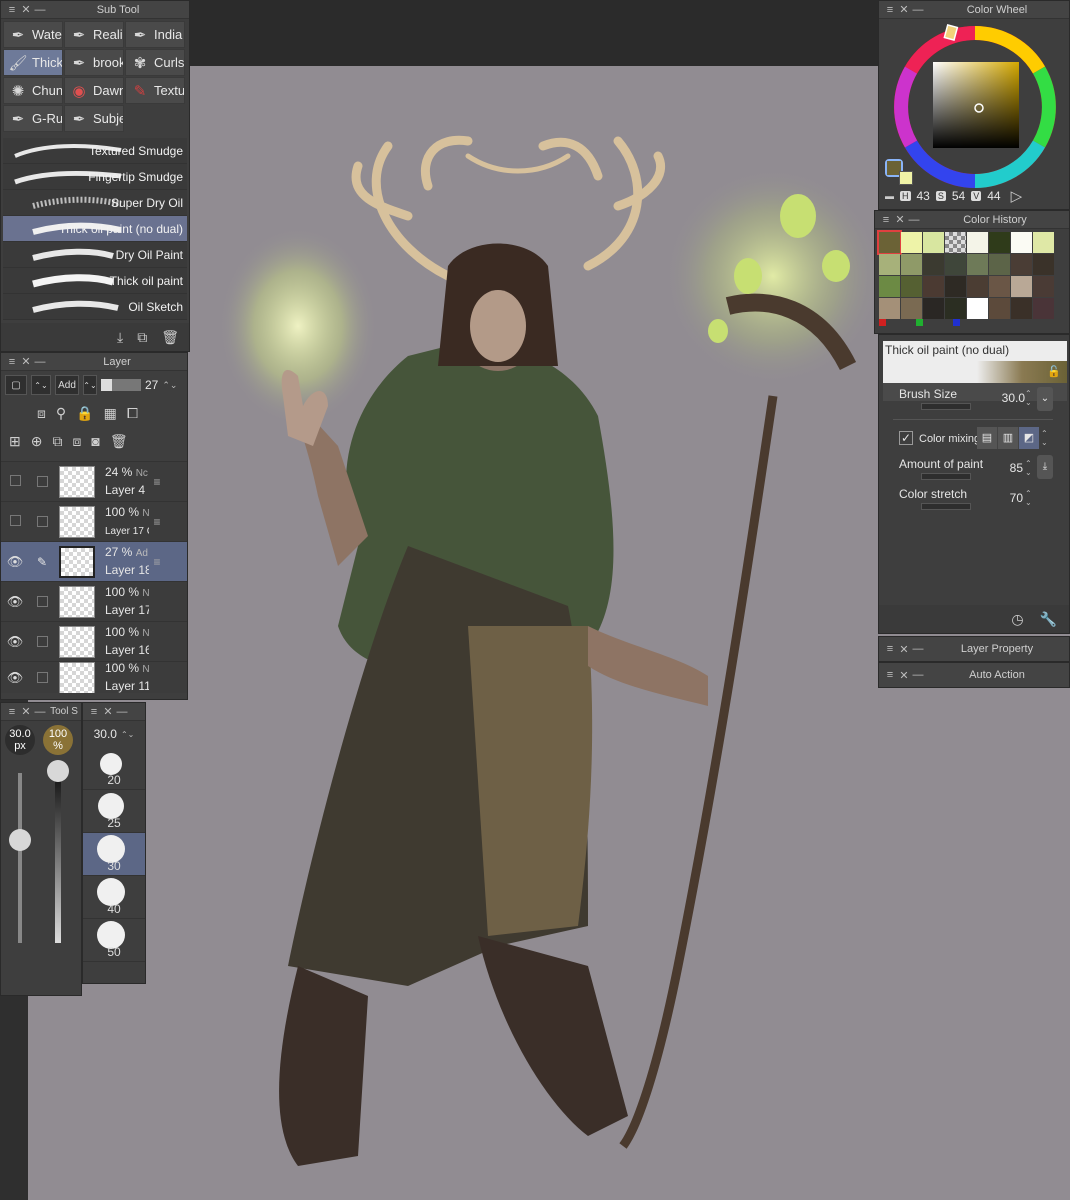 Image resolution: width=1070 pixels, height=1200 pixels. I want to click on layer-row: 👁 100 % N Layer 11, so click(94, 677).